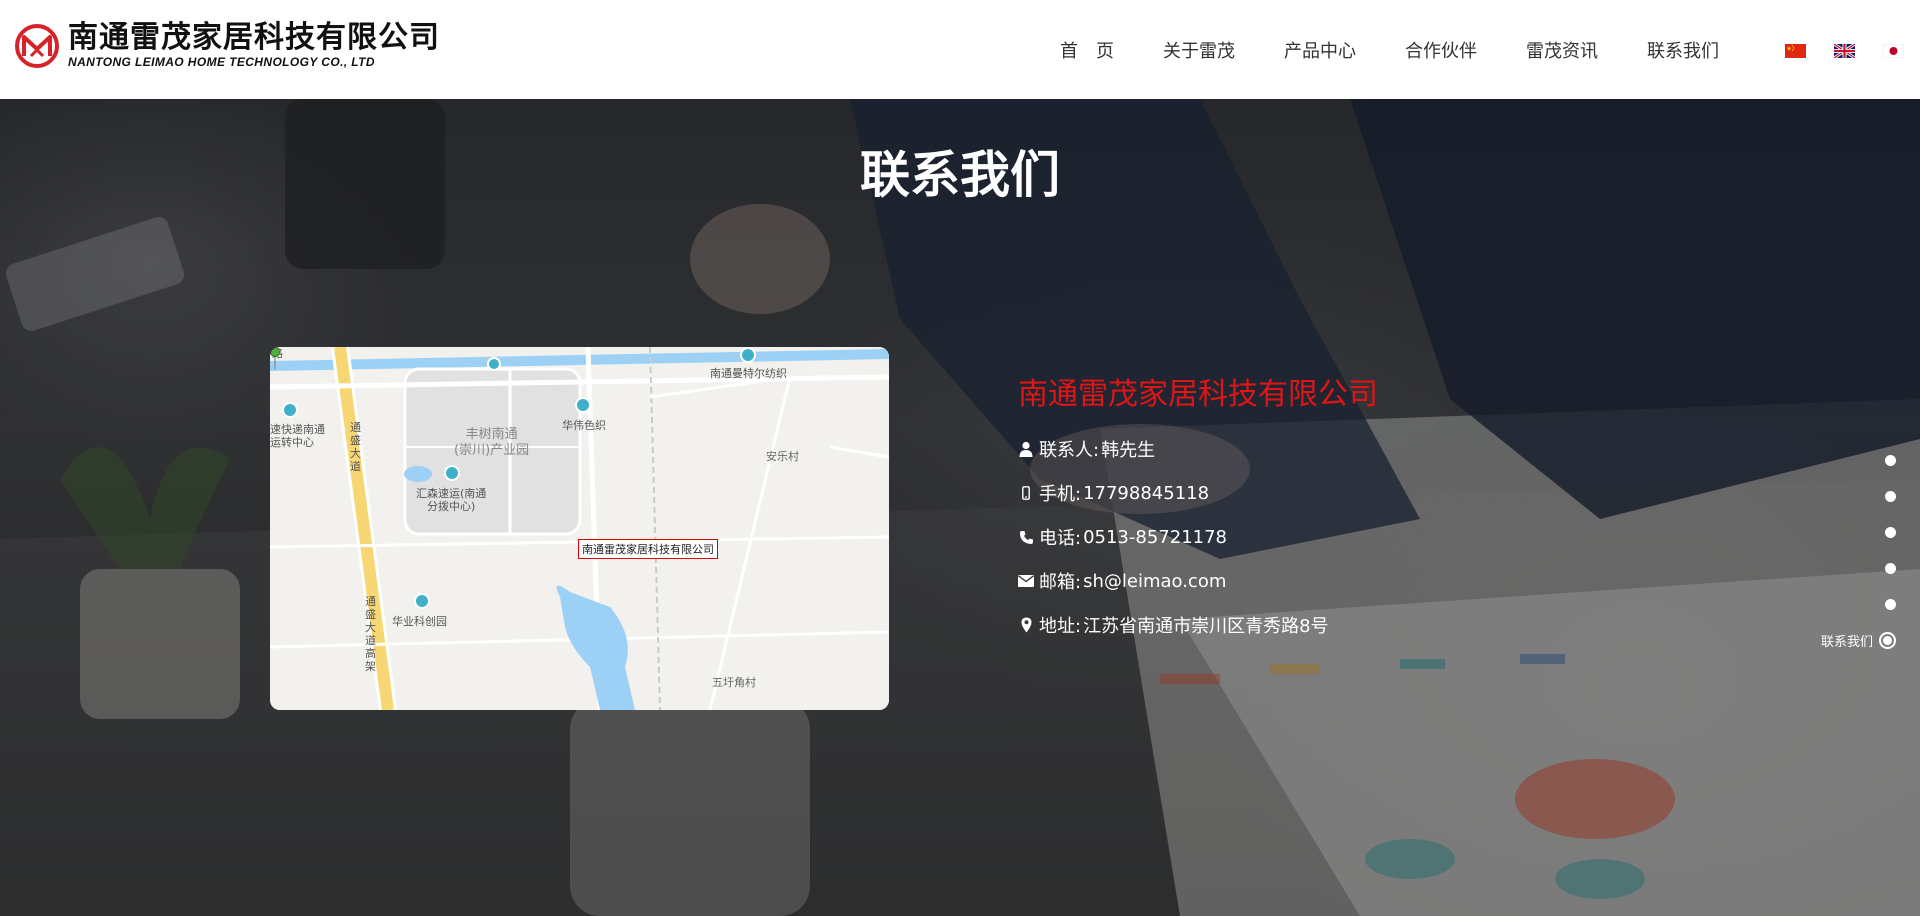 This screenshot has height=916, width=1920. What do you see at coordinates (1146, 493) in the screenshot?
I see `contact-value: 17798845118` at bounding box center [1146, 493].